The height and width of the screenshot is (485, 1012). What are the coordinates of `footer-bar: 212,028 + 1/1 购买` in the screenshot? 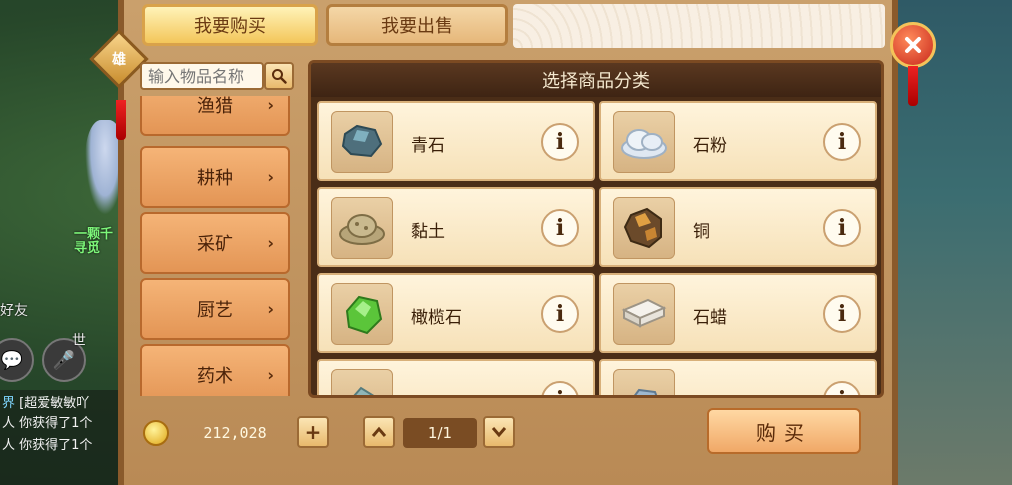 It's located at (510, 438).